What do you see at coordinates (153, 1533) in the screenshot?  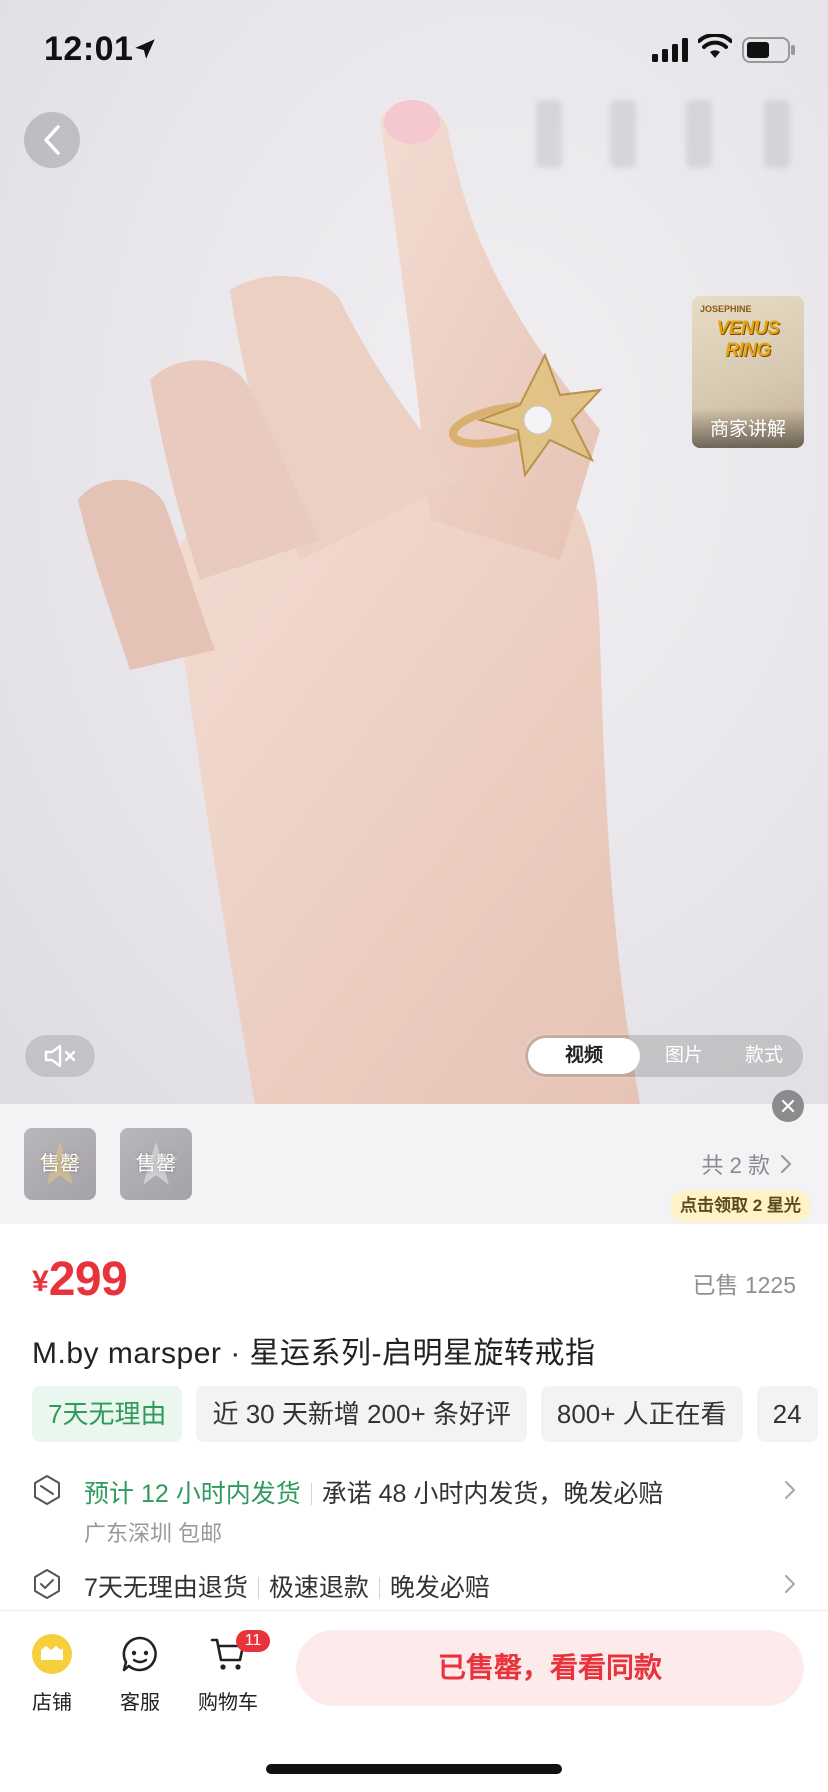 I see `shipping-origin: 广东深圳 包邮` at bounding box center [153, 1533].